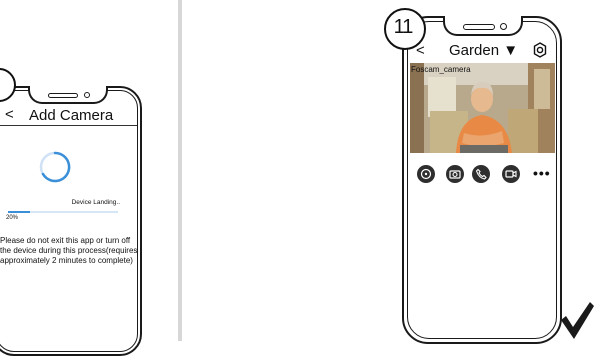 The image size is (594, 356). I want to click on front-camera-right, so click(503, 26).